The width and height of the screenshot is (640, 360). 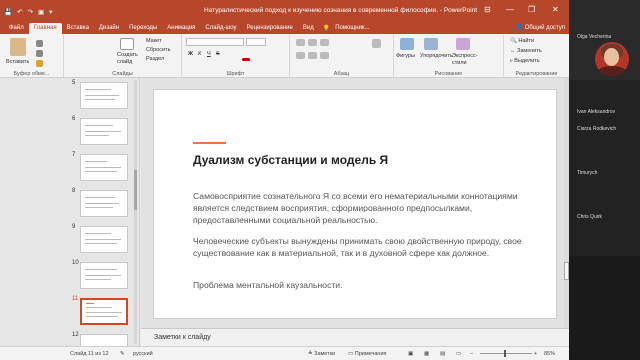 I want to click on zoom-level: 85%, so click(x=549, y=354).